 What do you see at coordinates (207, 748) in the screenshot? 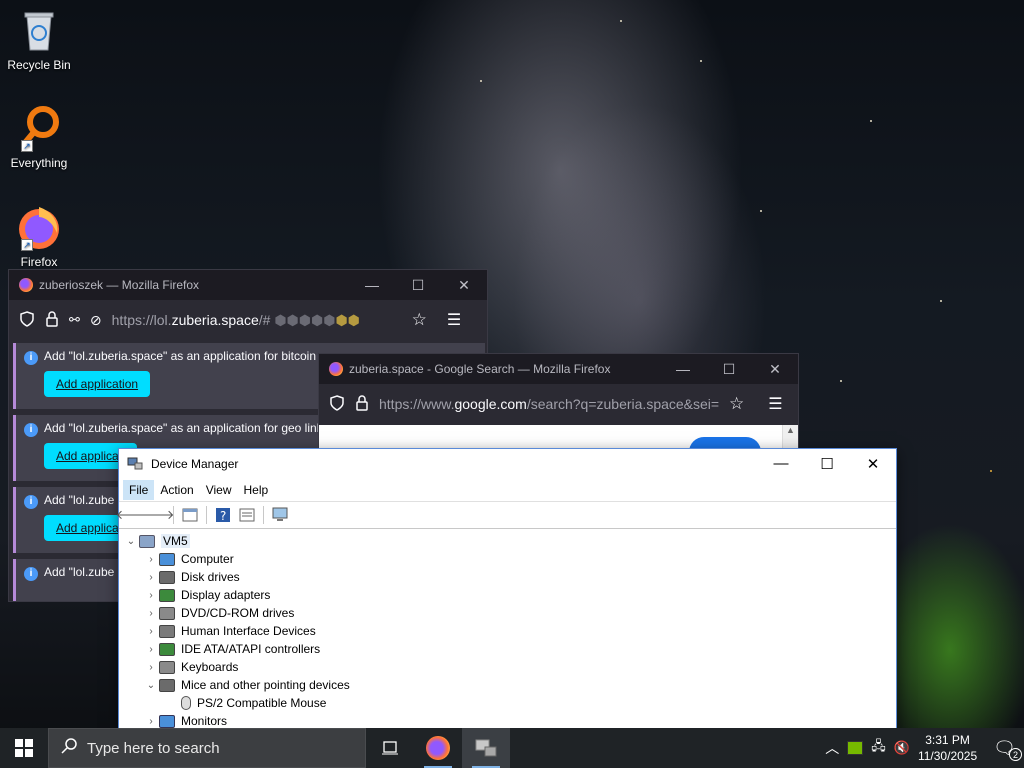
I see `taskbar-search-box: Type here to search` at bounding box center [207, 748].